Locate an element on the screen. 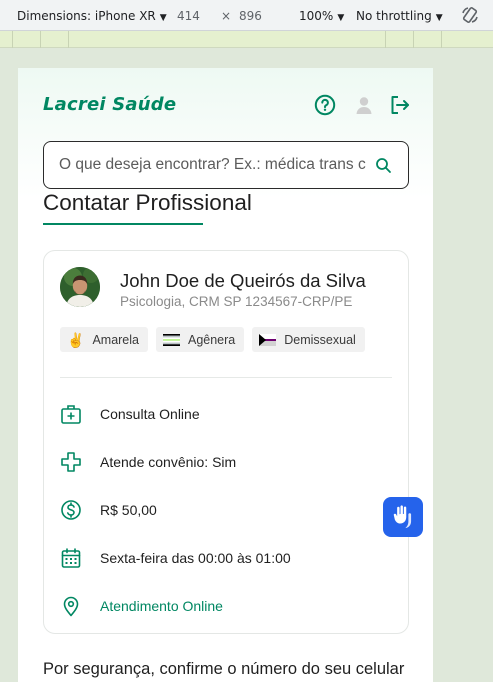 The height and width of the screenshot is (682, 493). price-row: R$ 50,00 is located at coordinates (108, 510).